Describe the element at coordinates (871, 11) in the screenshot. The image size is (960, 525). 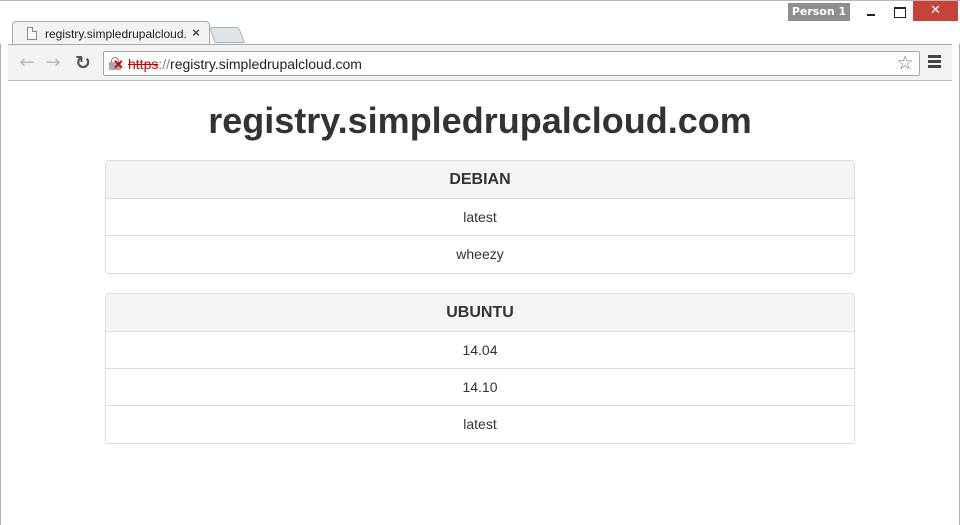
I see `minimize-button` at that location.